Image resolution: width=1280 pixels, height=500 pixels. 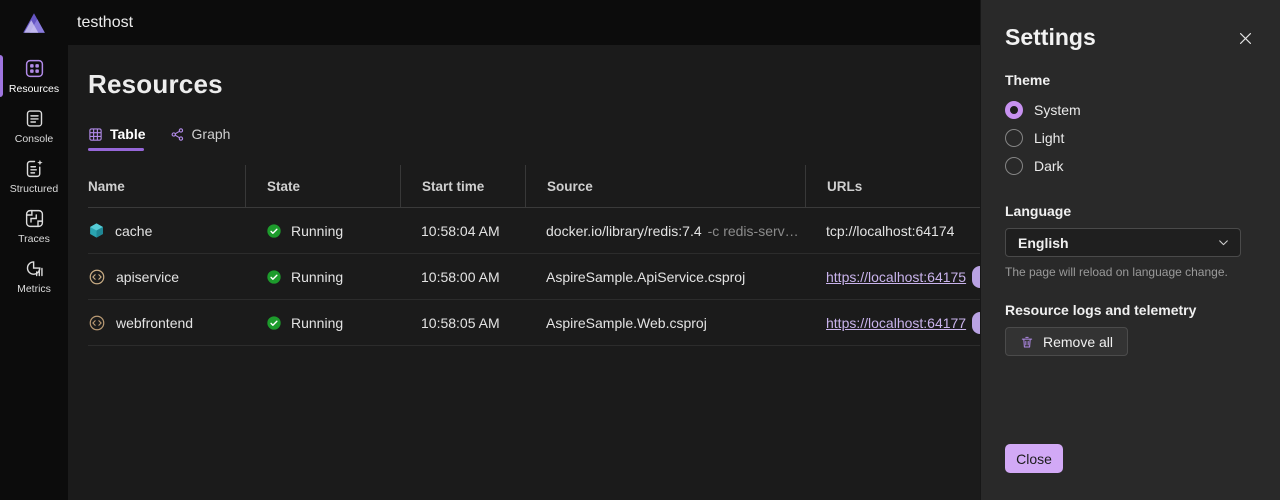 I want to click on metrics-icon, so click(x=34, y=268).